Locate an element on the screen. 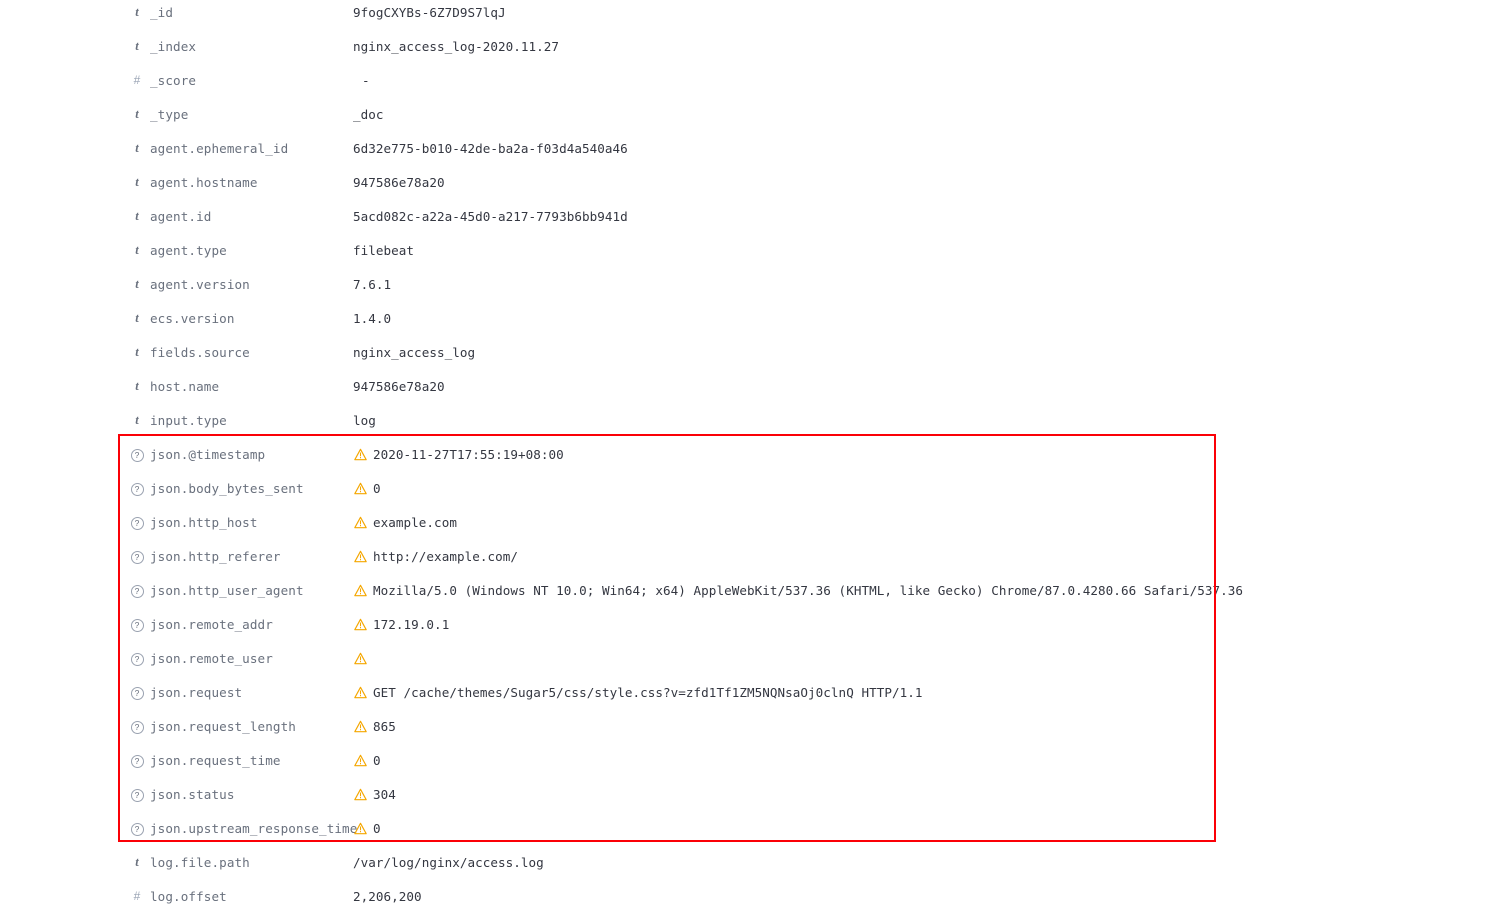 Image resolution: width=1506 pixels, height=913 pixels. table-row: ? json.remote_addr 172.19.0.1 is located at coordinates (753, 624).